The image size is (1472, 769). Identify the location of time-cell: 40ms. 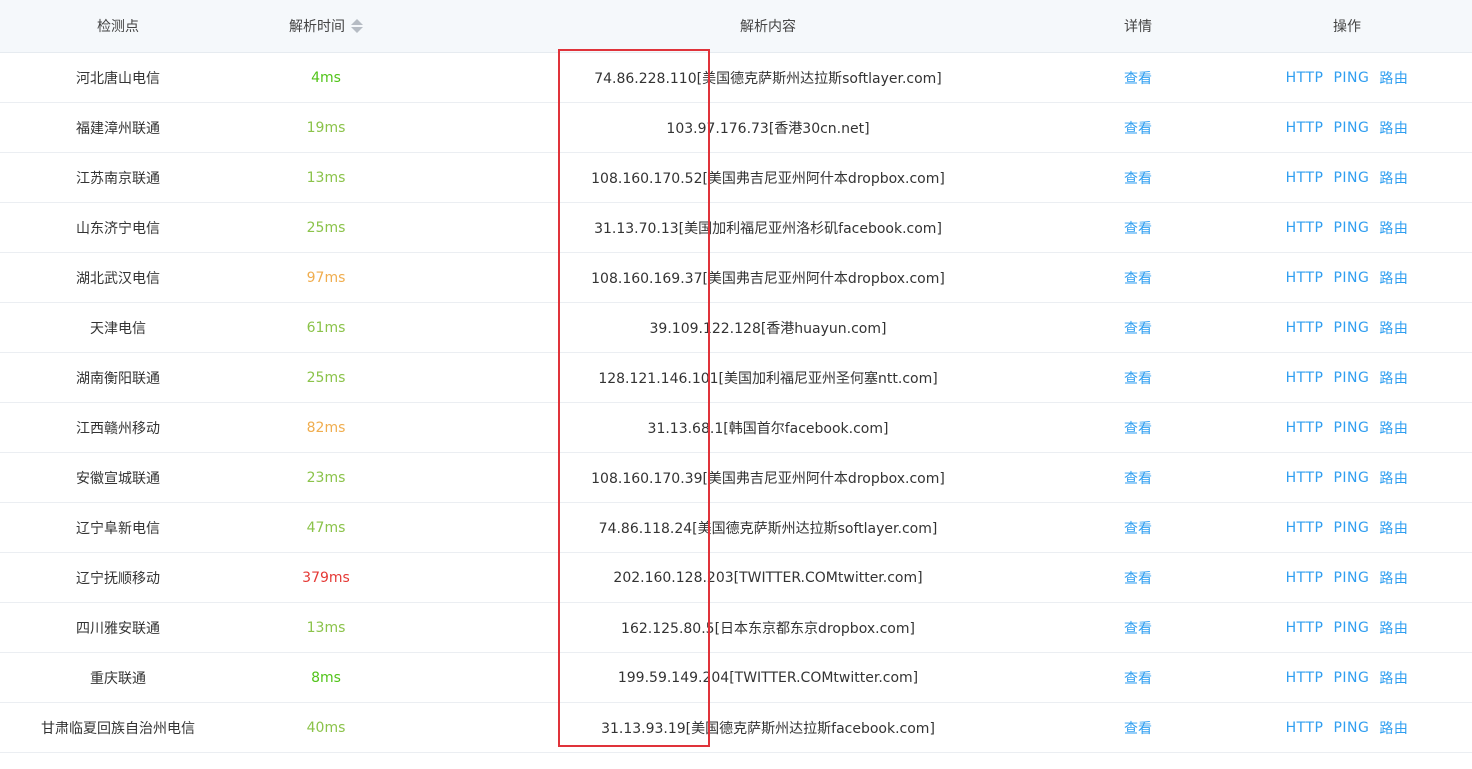
(326, 727).